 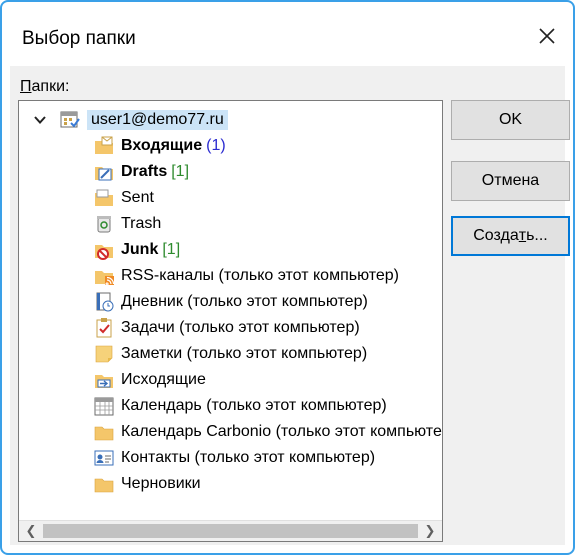 What do you see at coordinates (104, 224) in the screenshot?
I see `trash-icon` at bounding box center [104, 224].